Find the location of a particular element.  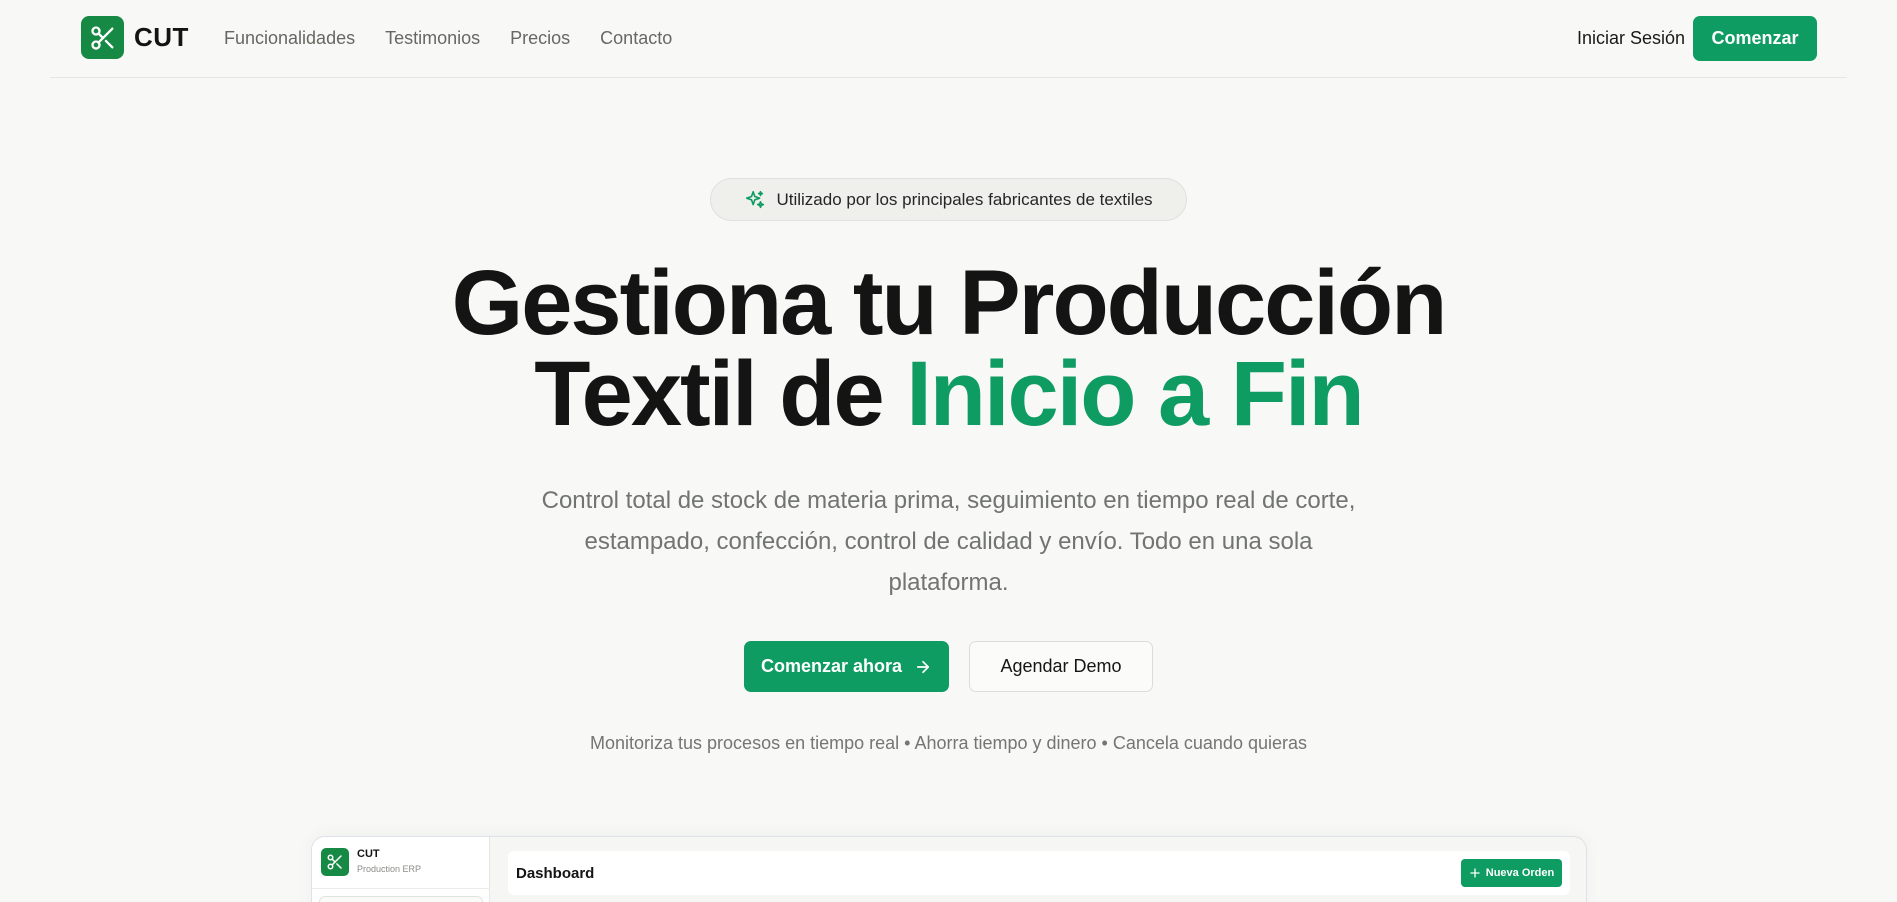

preview-logo is located at coordinates (335, 862).